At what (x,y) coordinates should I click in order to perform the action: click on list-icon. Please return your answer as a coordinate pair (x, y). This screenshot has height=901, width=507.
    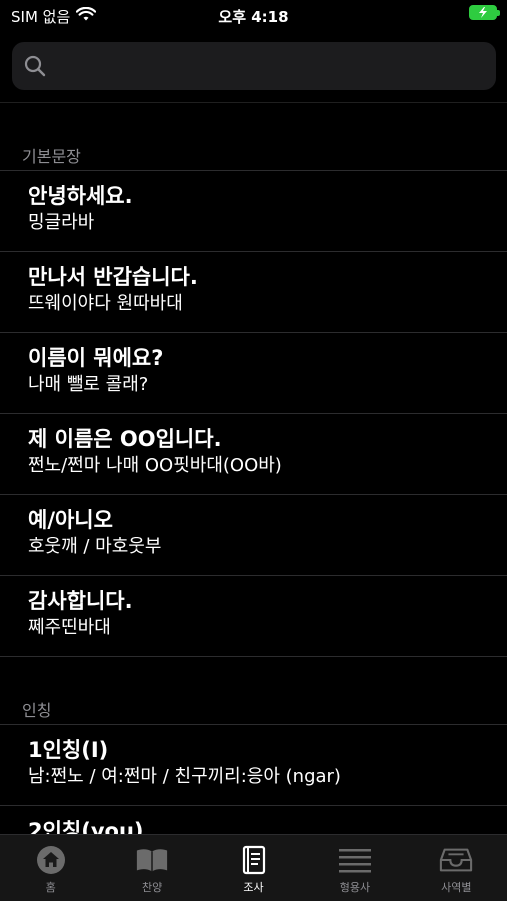
    Looking at the image, I should click on (355, 860).